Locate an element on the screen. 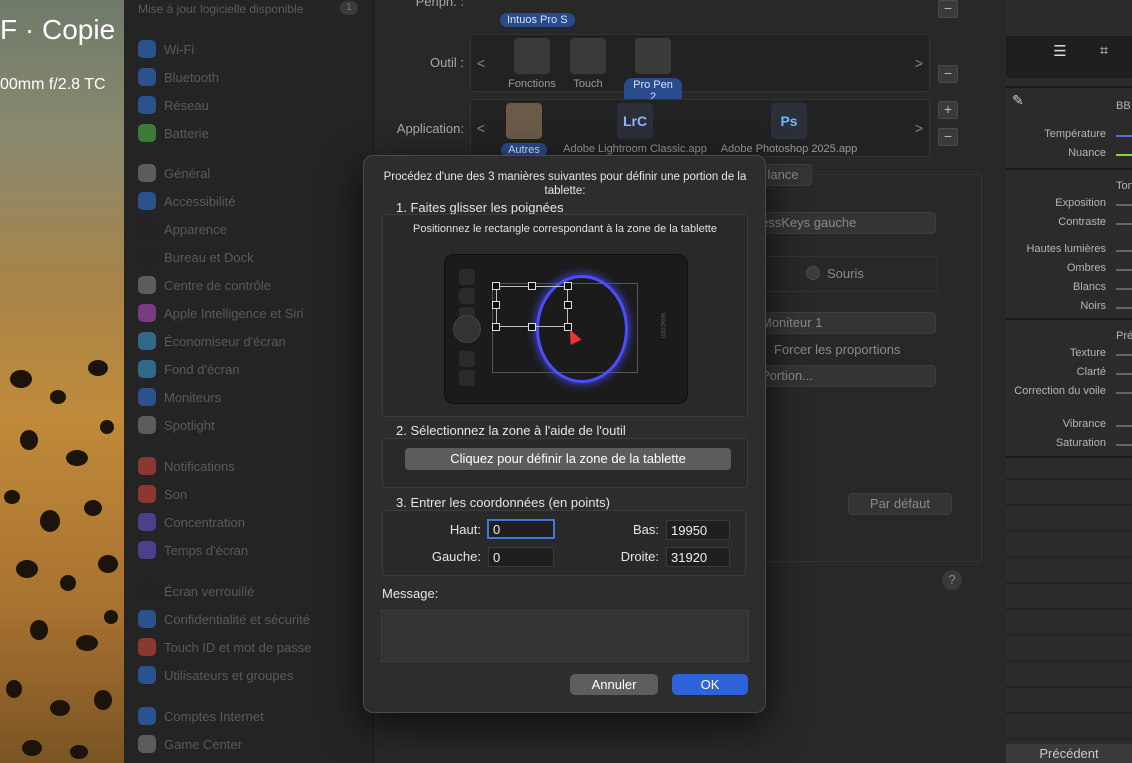 This screenshot has height=763, width=1132. sidebar-item-label: Bureau et Dock is located at coordinates (209, 257).